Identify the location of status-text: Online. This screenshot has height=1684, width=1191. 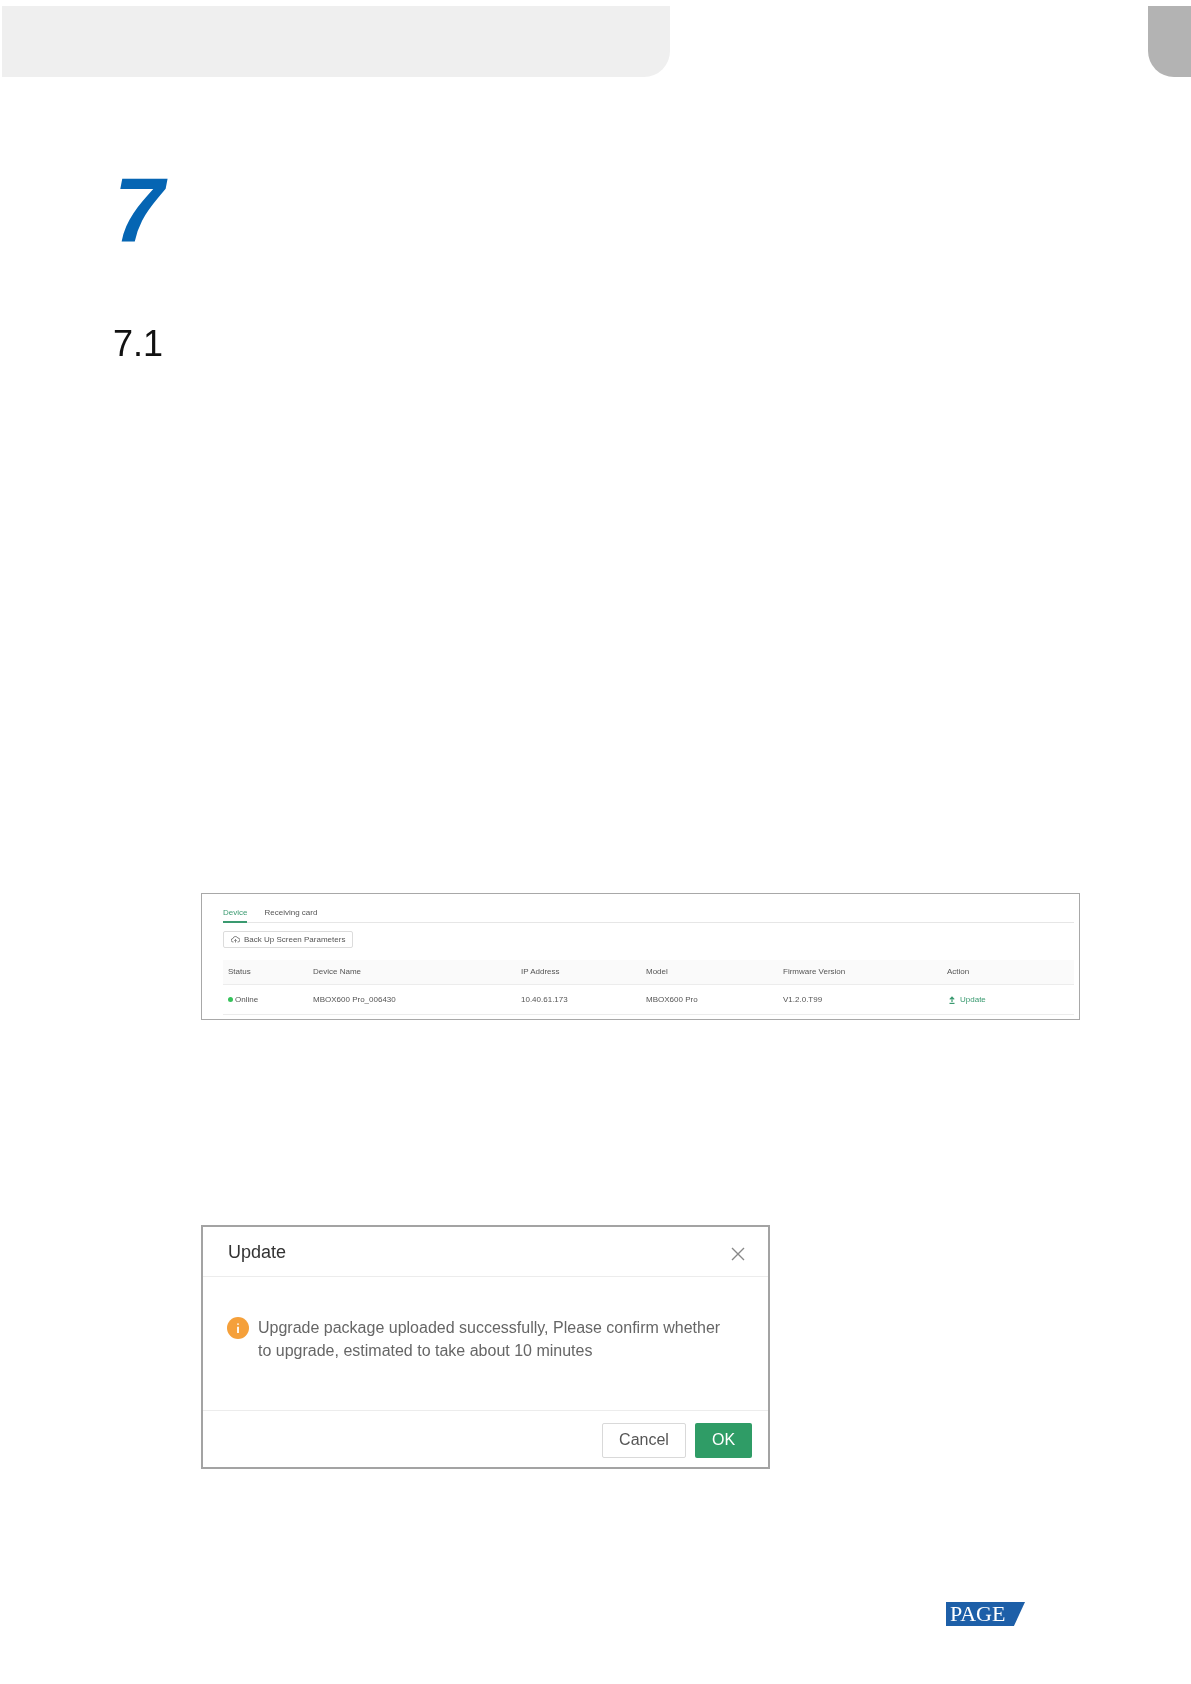
(247, 999).